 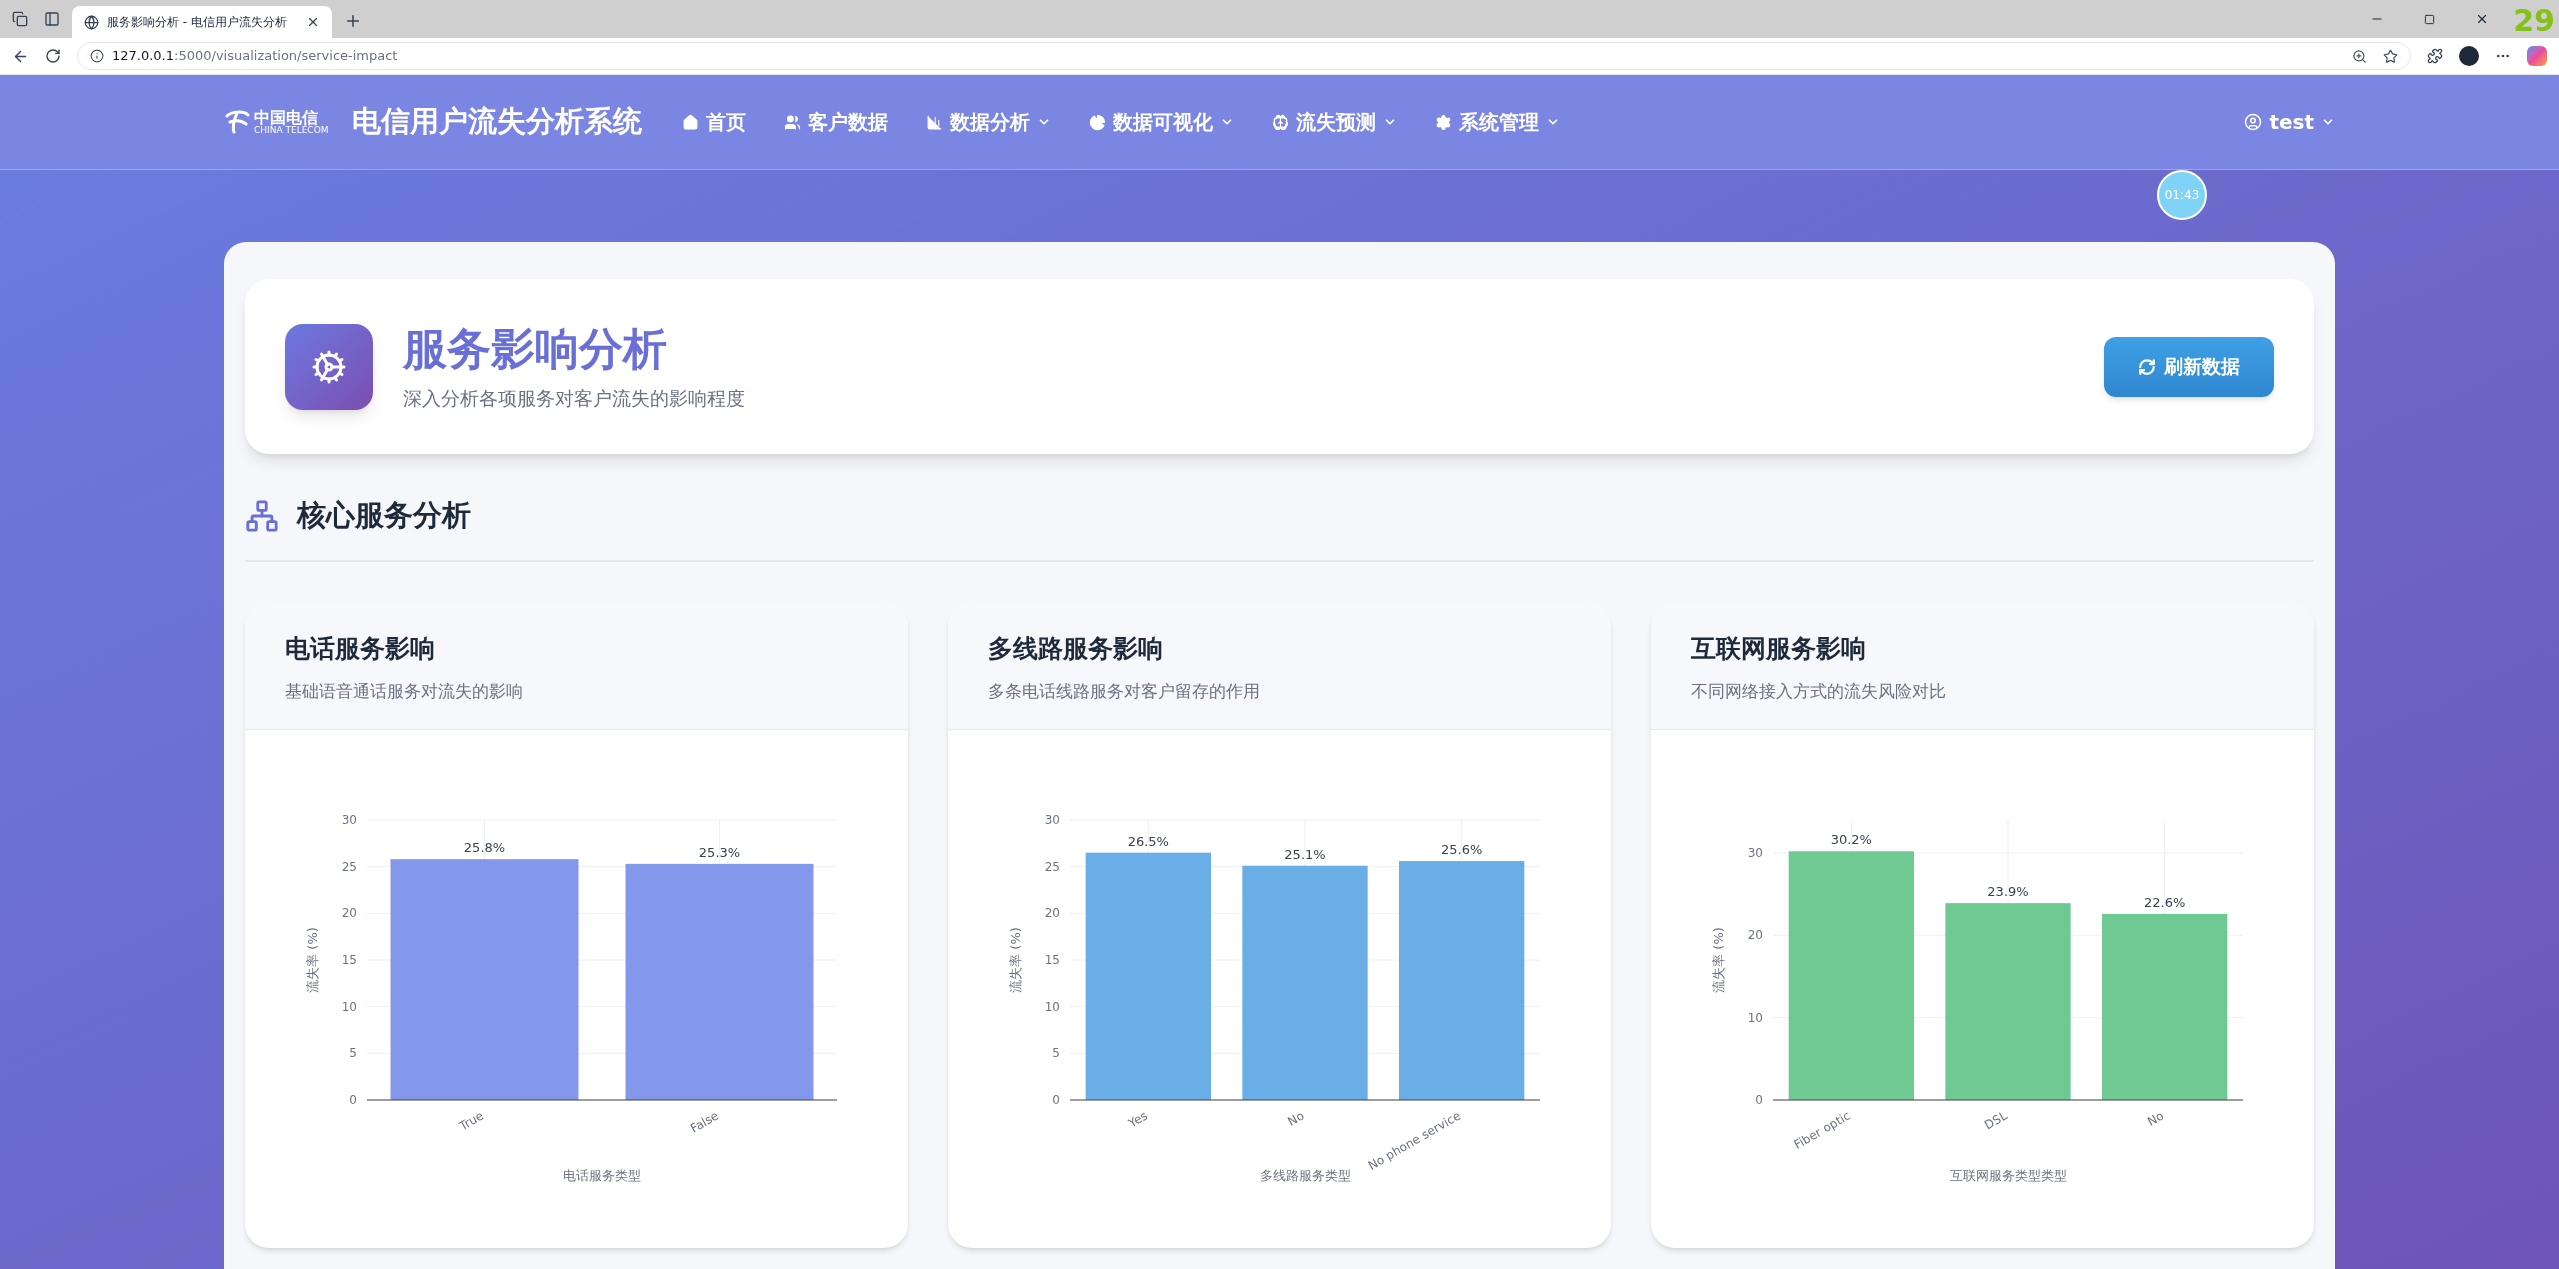 What do you see at coordinates (2253, 122) in the screenshot?
I see `user-icon` at bounding box center [2253, 122].